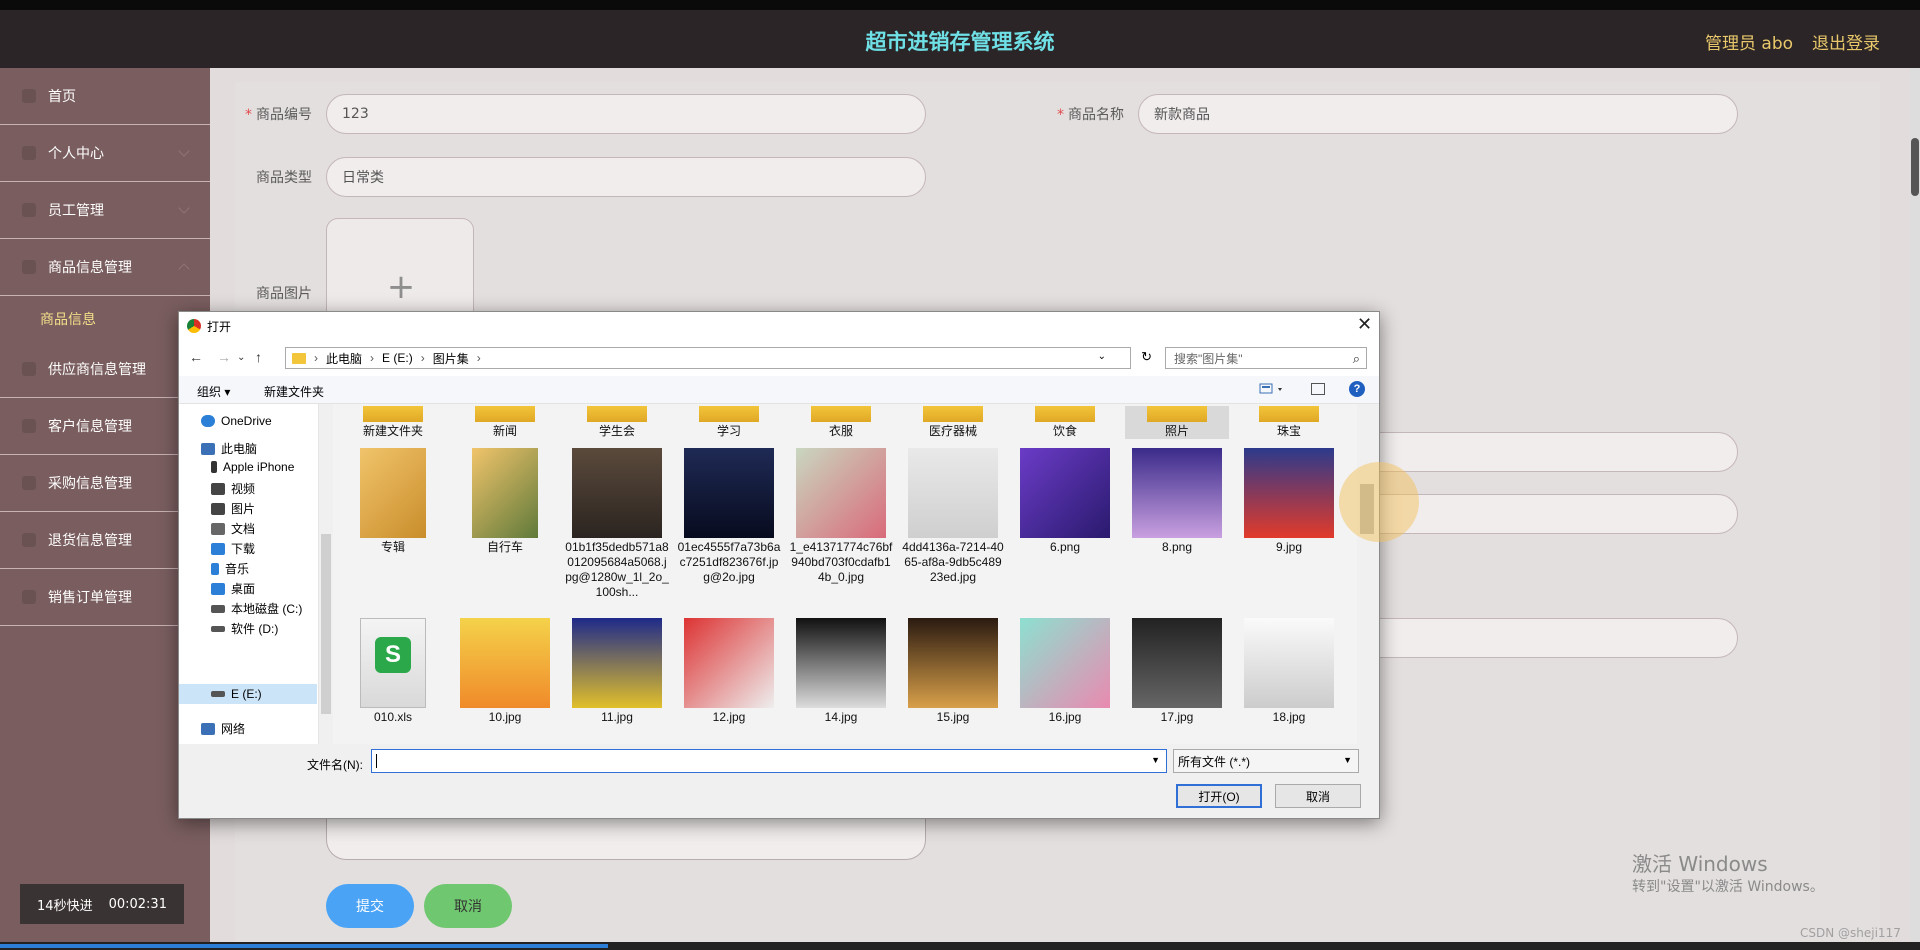 The height and width of the screenshot is (950, 1920). Describe the element at coordinates (729, 422) in the screenshot. I see `folder-item: 学习` at that location.